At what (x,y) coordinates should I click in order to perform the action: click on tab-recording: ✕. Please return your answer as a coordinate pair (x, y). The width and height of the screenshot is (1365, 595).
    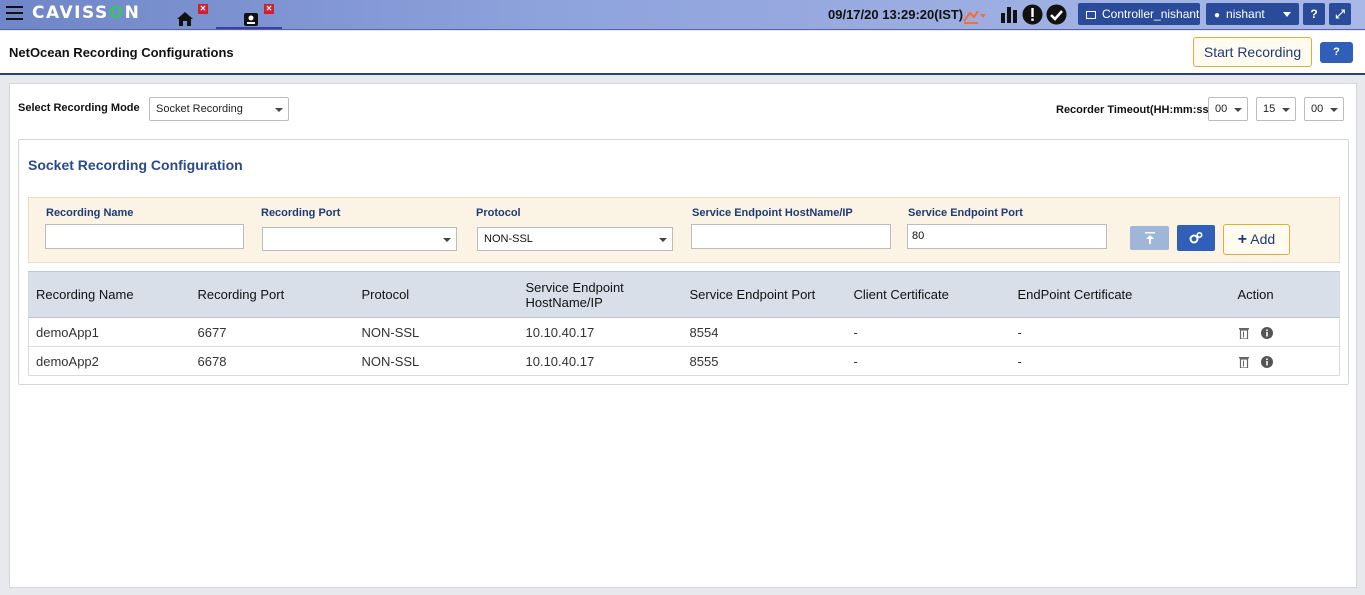
    Looking at the image, I should click on (257, 16).